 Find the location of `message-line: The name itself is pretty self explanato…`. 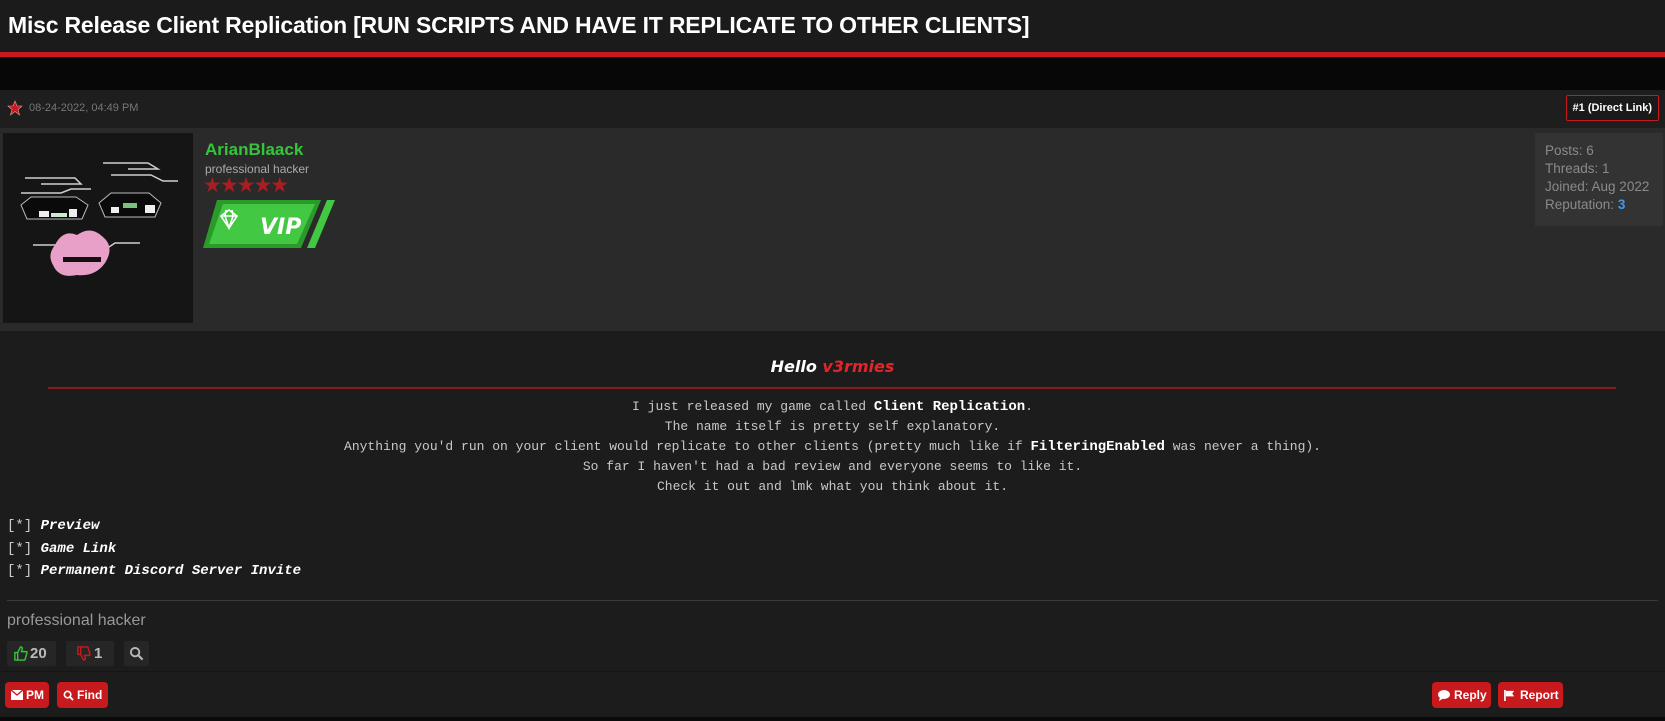

message-line: The name itself is pretty self explanato… is located at coordinates (832, 426).